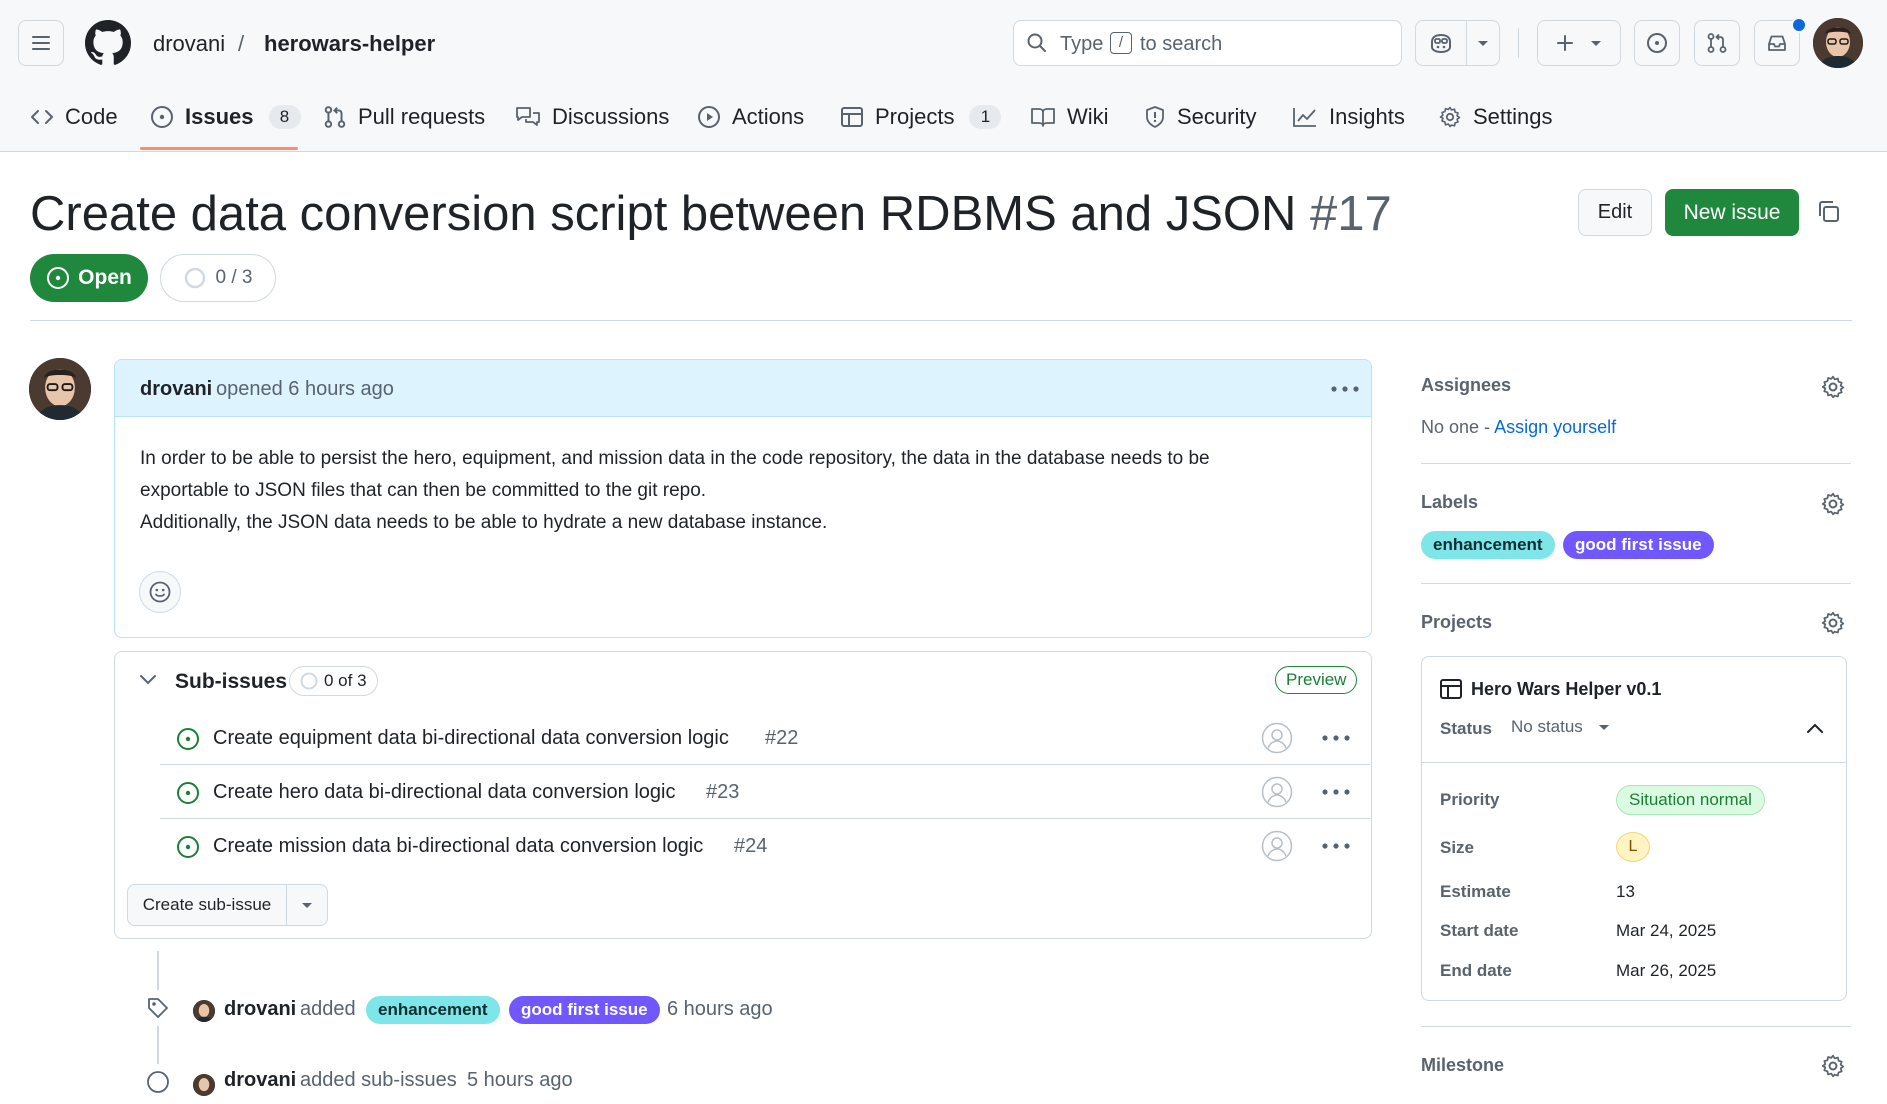  What do you see at coordinates (1829, 212) in the screenshot?
I see `copy-icon` at bounding box center [1829, 212].